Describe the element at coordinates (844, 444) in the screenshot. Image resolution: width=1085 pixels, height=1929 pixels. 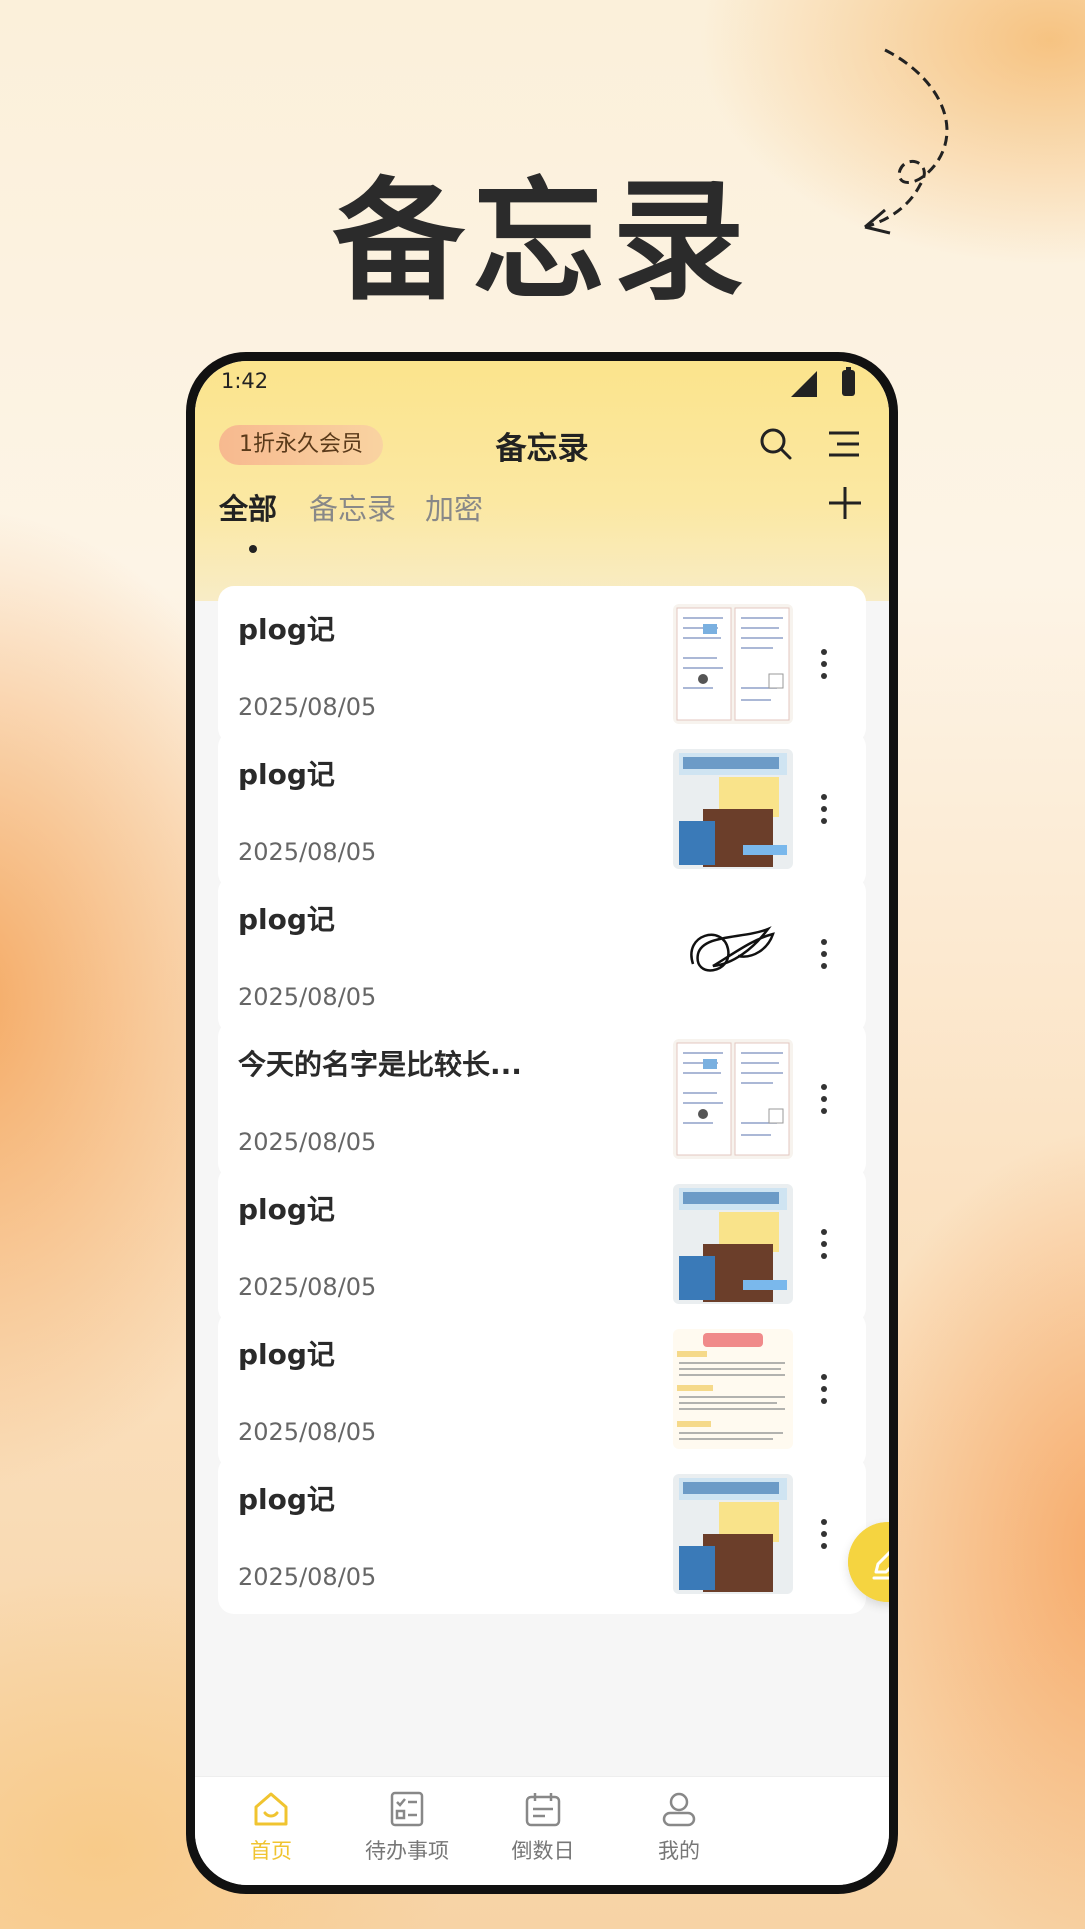
I see `menu-icon` at that location.